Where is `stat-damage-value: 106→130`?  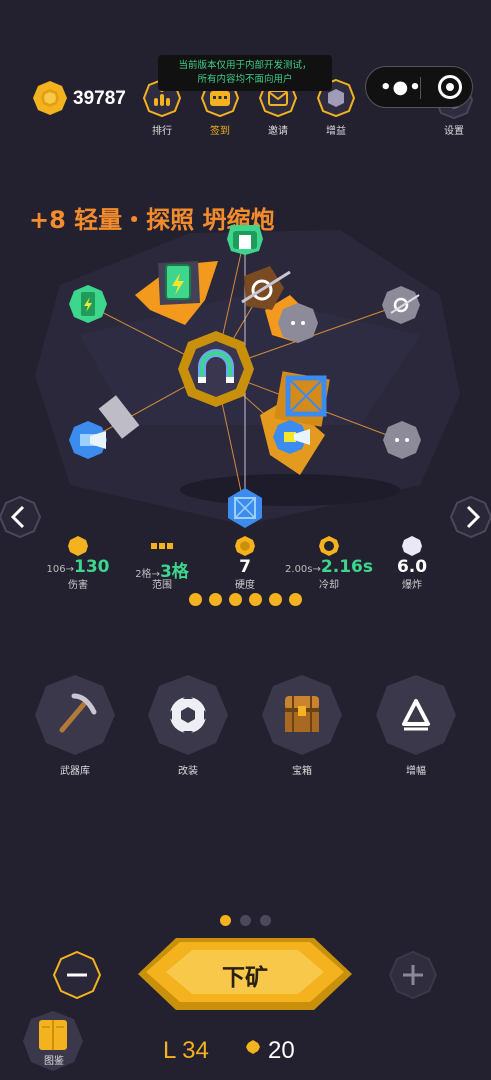 stat-damage-value: 106→130 is located at coordinates (78, 567).